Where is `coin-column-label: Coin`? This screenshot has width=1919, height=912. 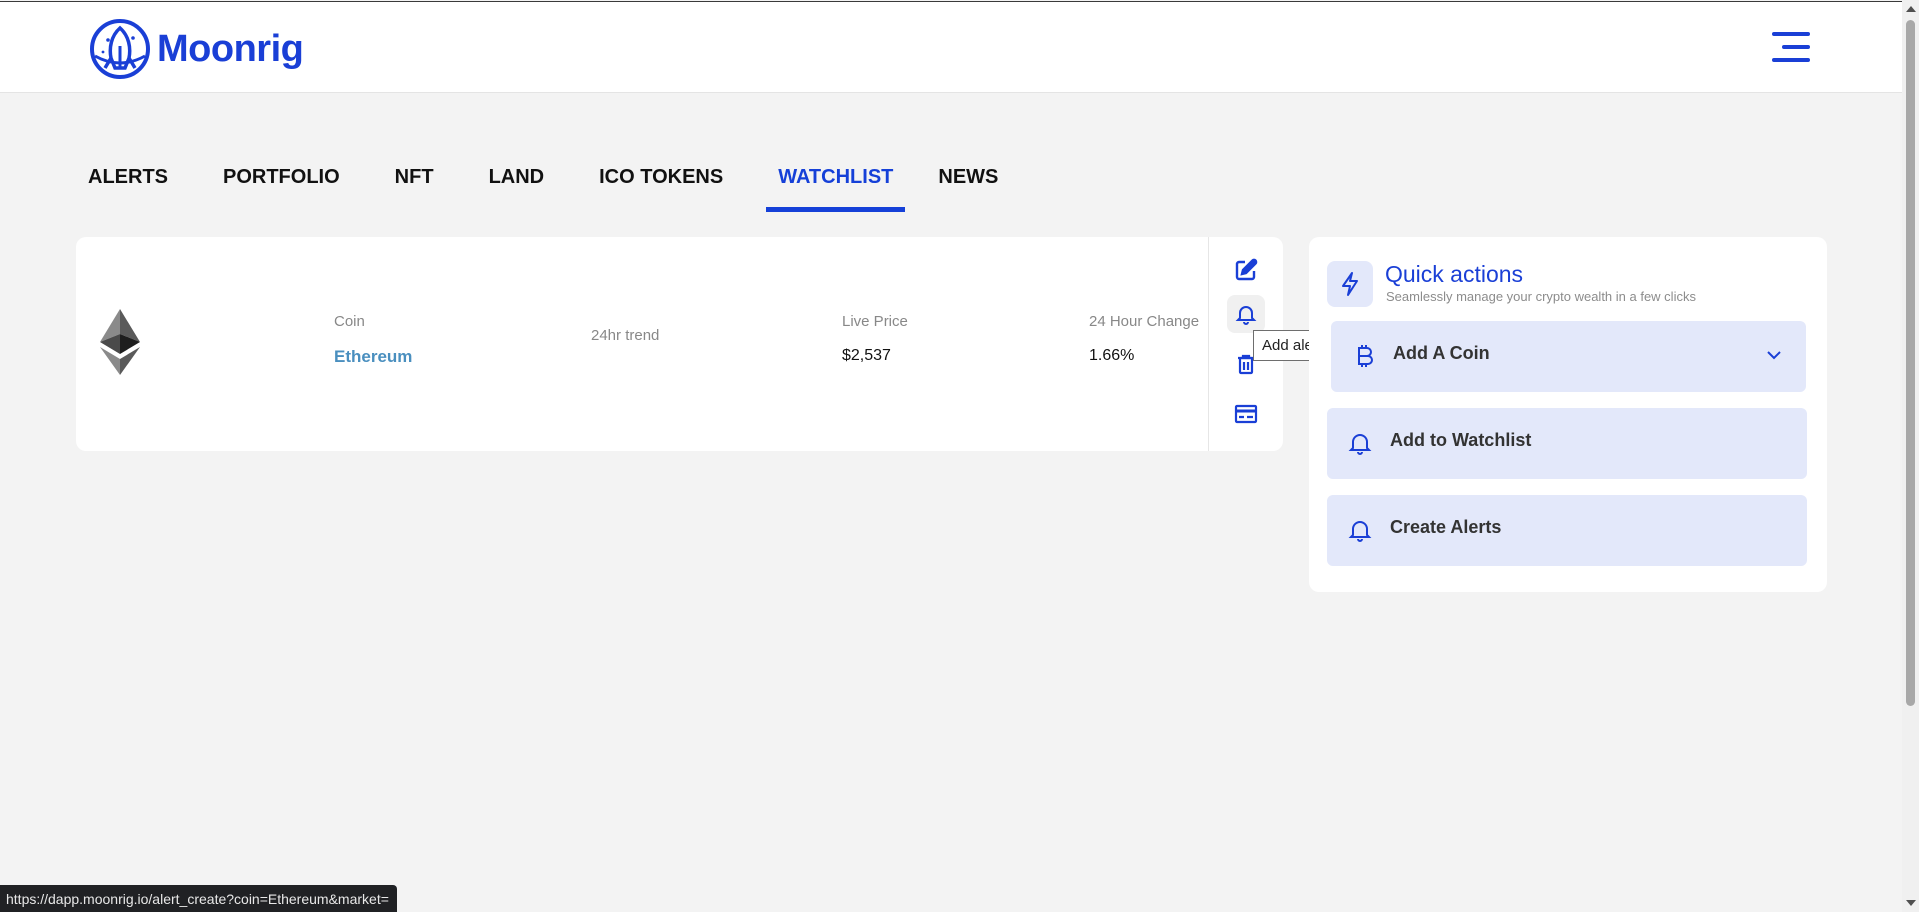
coin-column-label: Coin is located at coordinates (349, 321).